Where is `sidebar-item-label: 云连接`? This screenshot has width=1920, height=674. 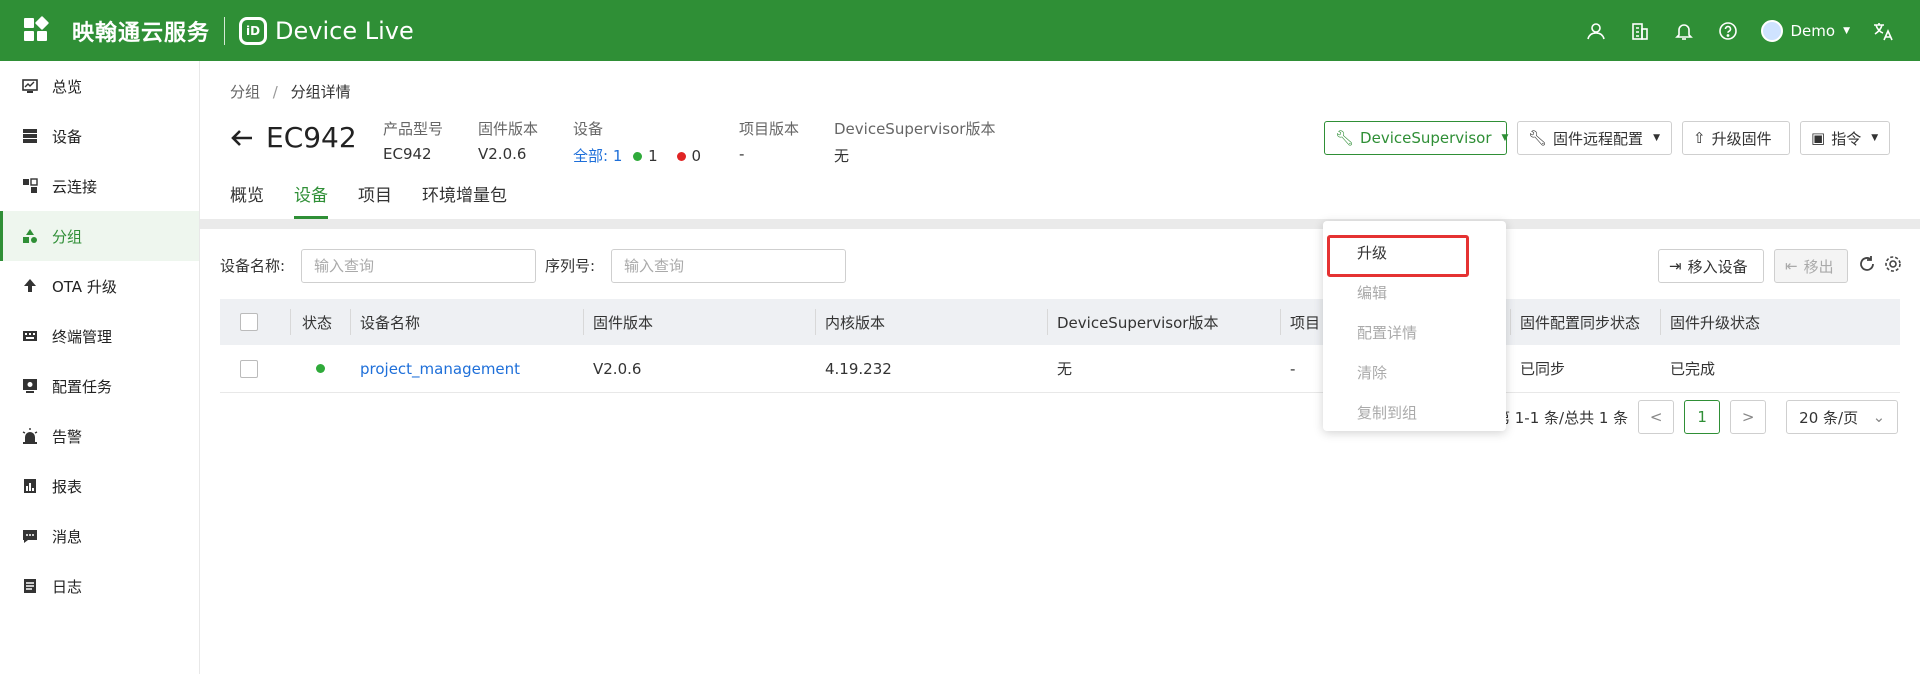
sidebar-item-label: 云连接 is located at coordinates (75, 186).